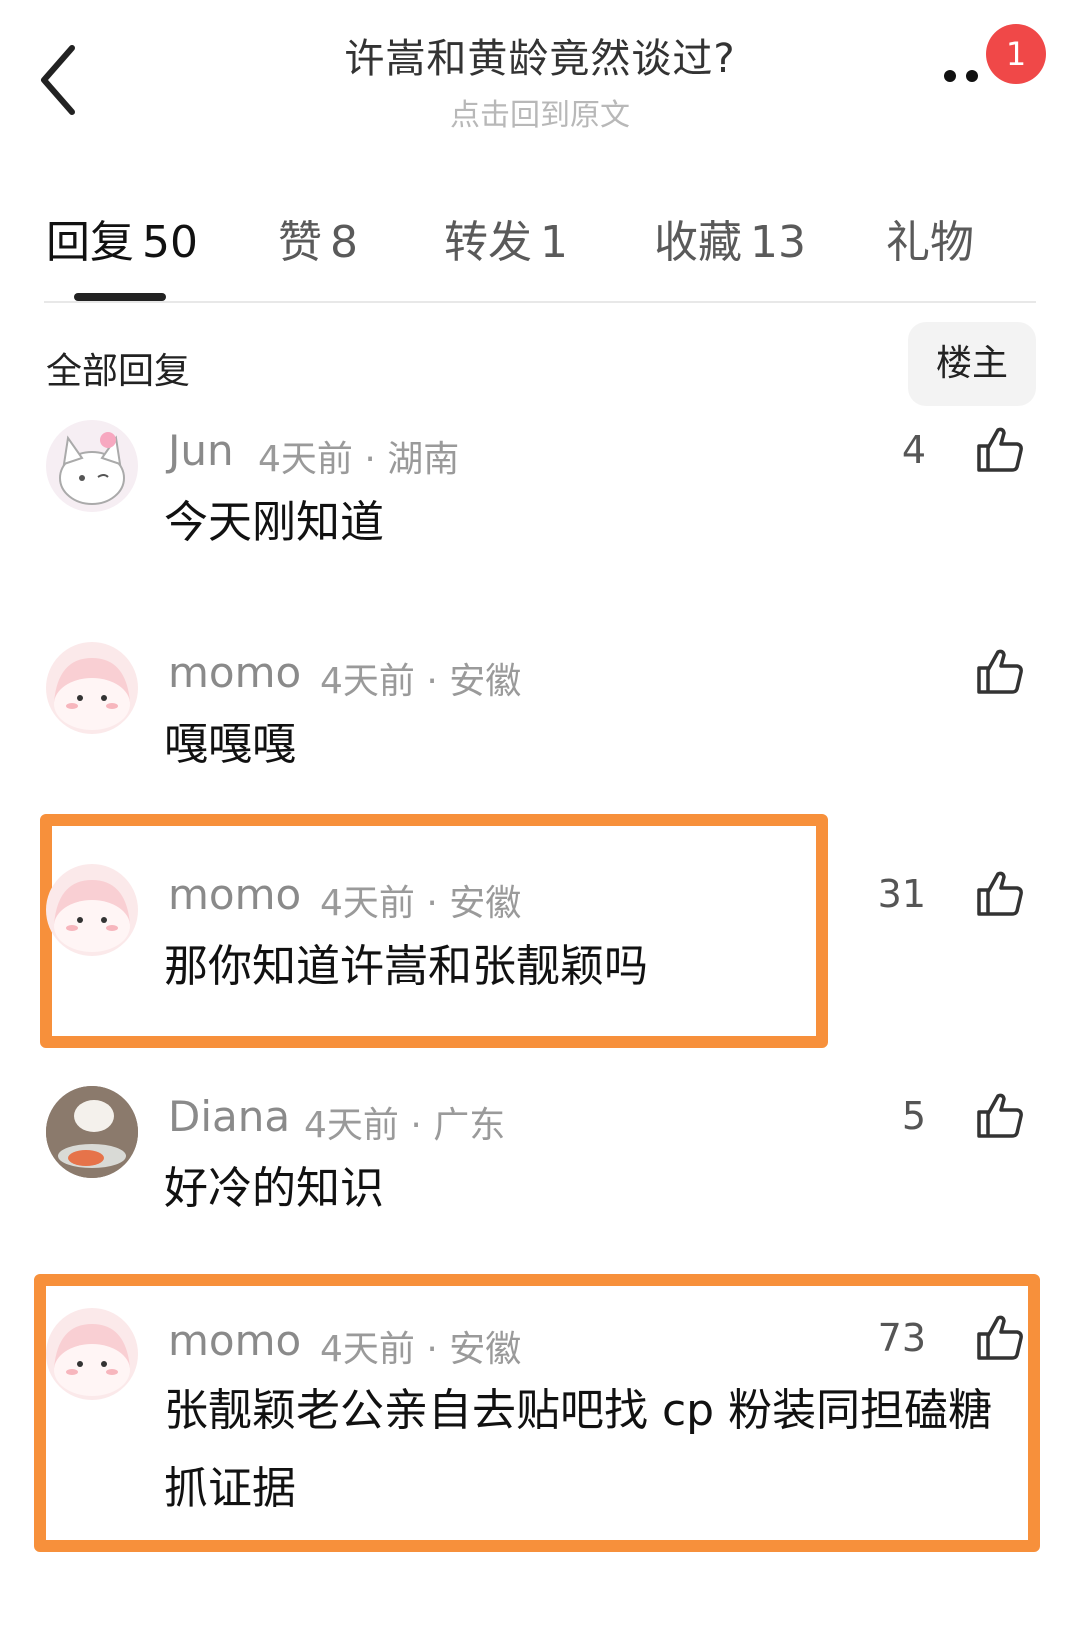 This screenshot has height=1632, width=1080. I want to click on comment-text: 嘎嘎嘎, so click(230, 745).